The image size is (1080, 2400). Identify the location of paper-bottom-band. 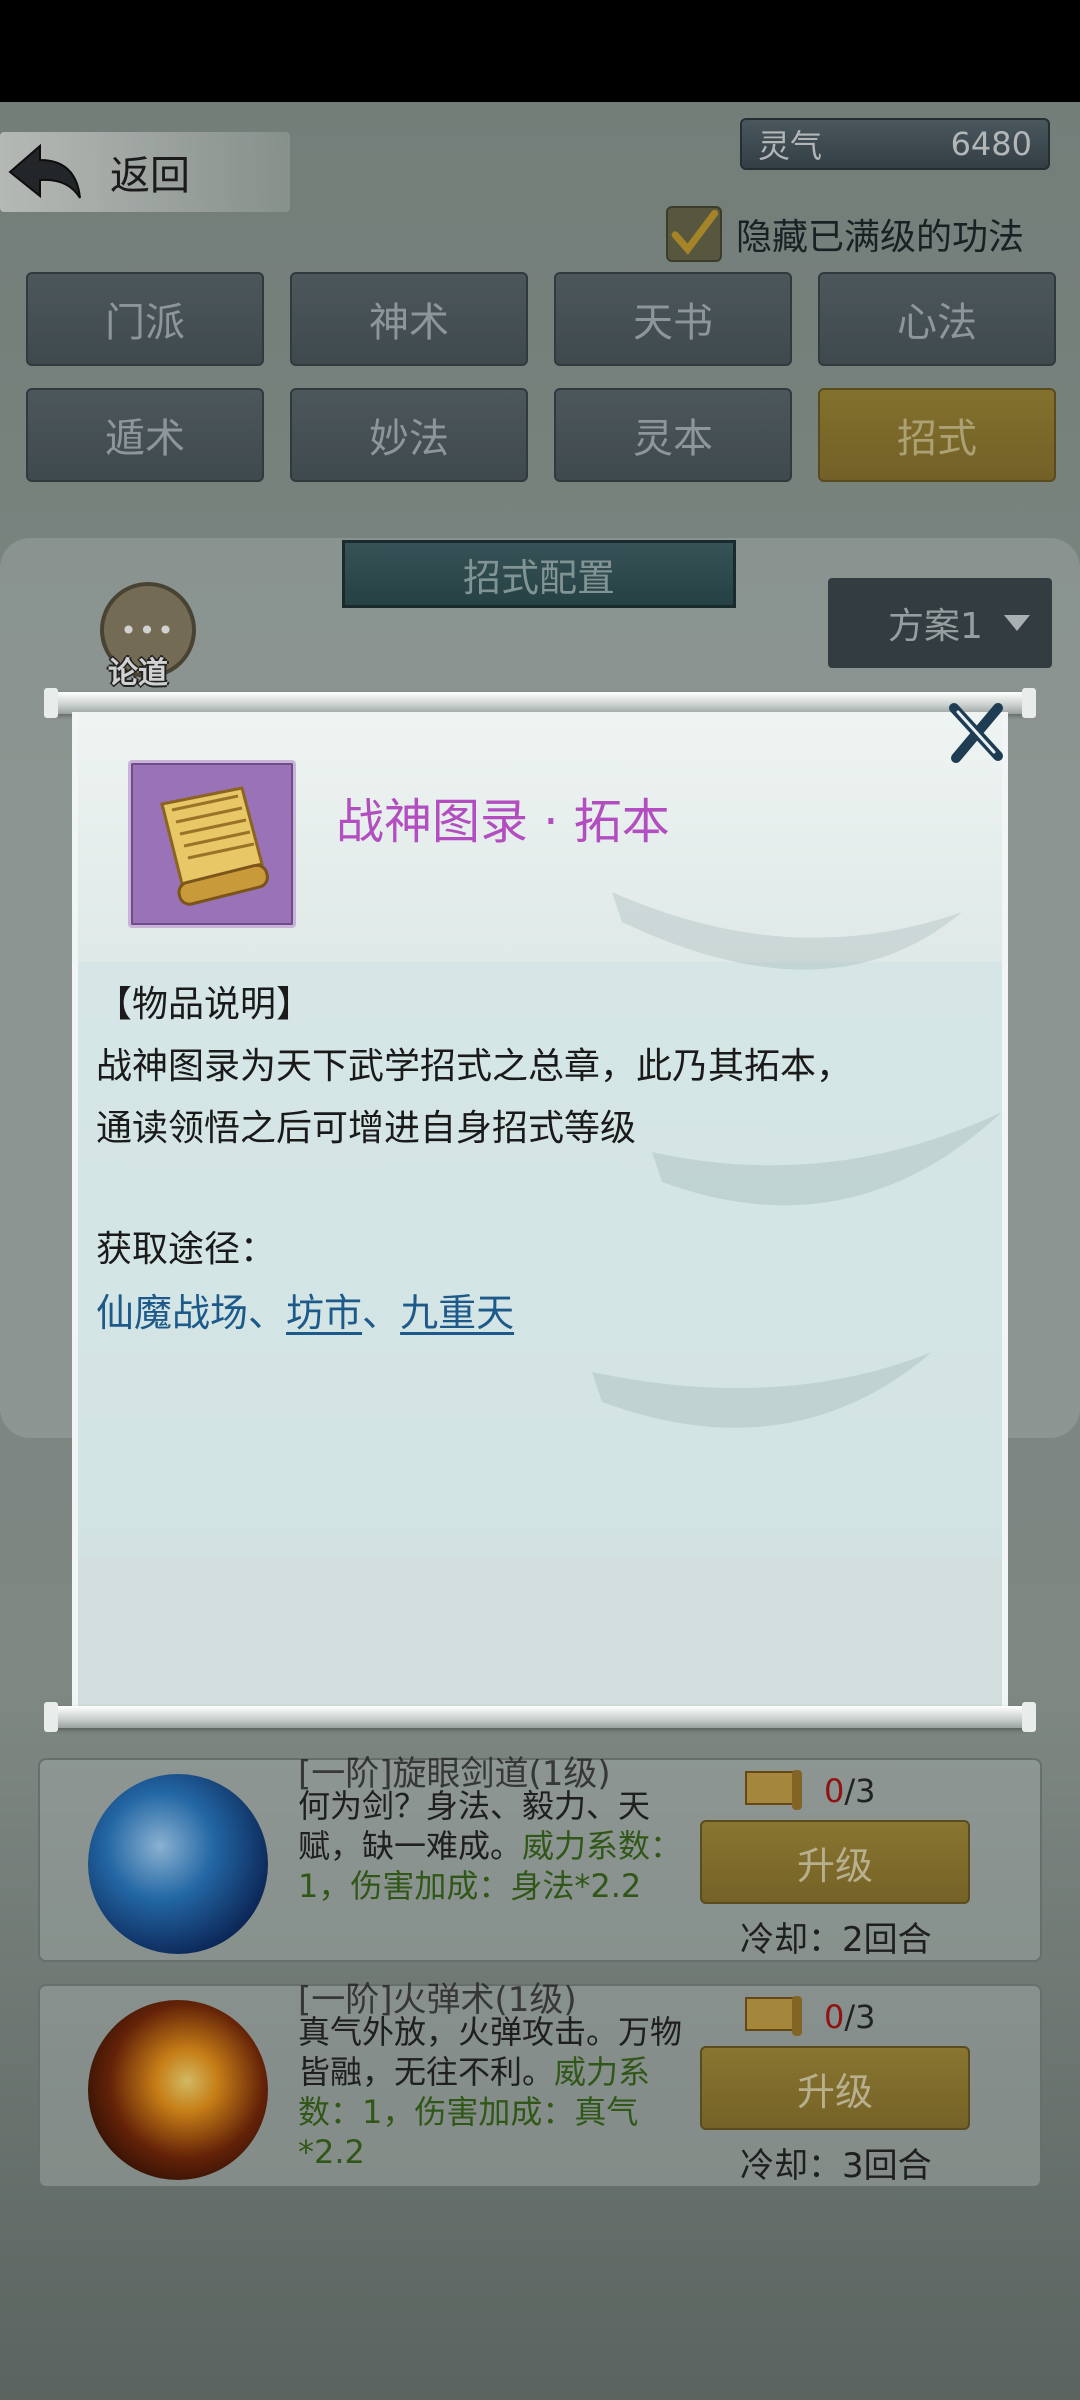
(540, 1633).